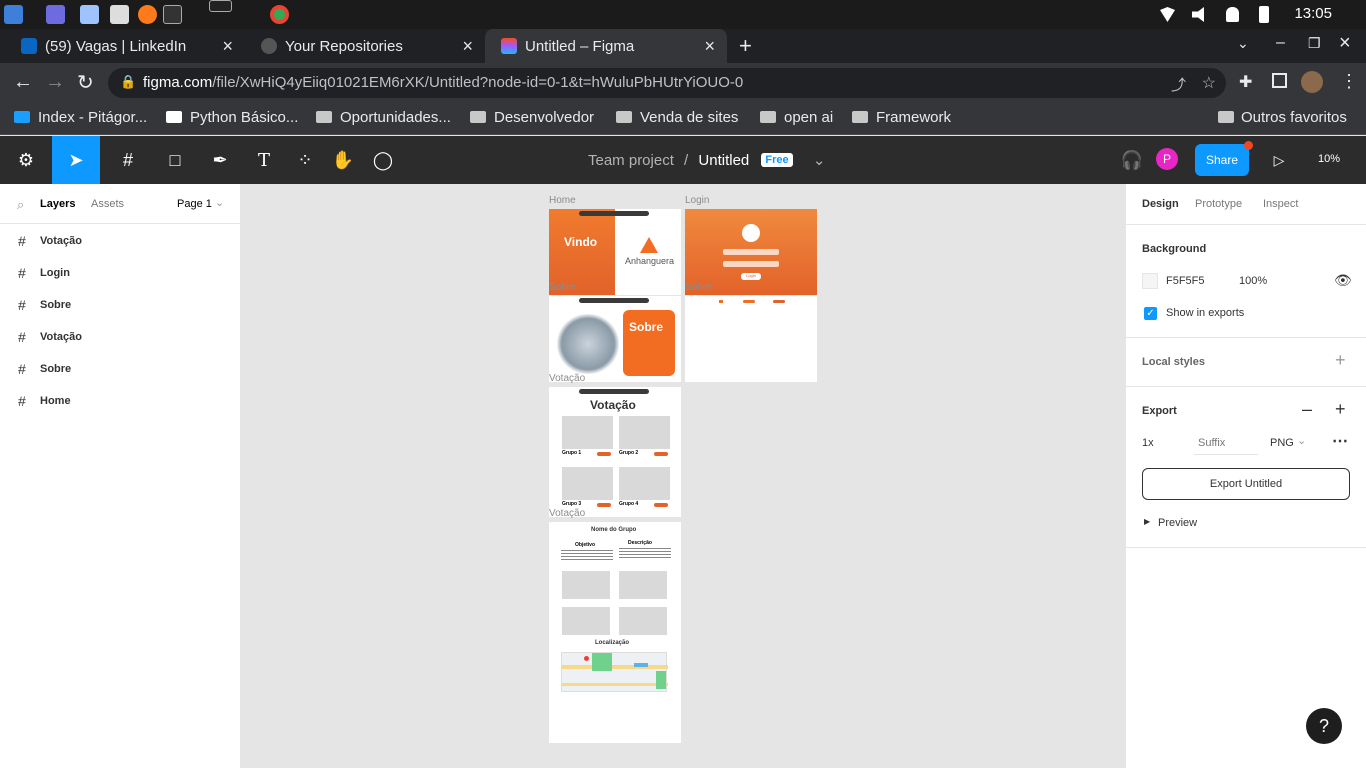 This screenshot has height=768, width=1366. I want to click on minimize-icon: –, so click(1280, 43).